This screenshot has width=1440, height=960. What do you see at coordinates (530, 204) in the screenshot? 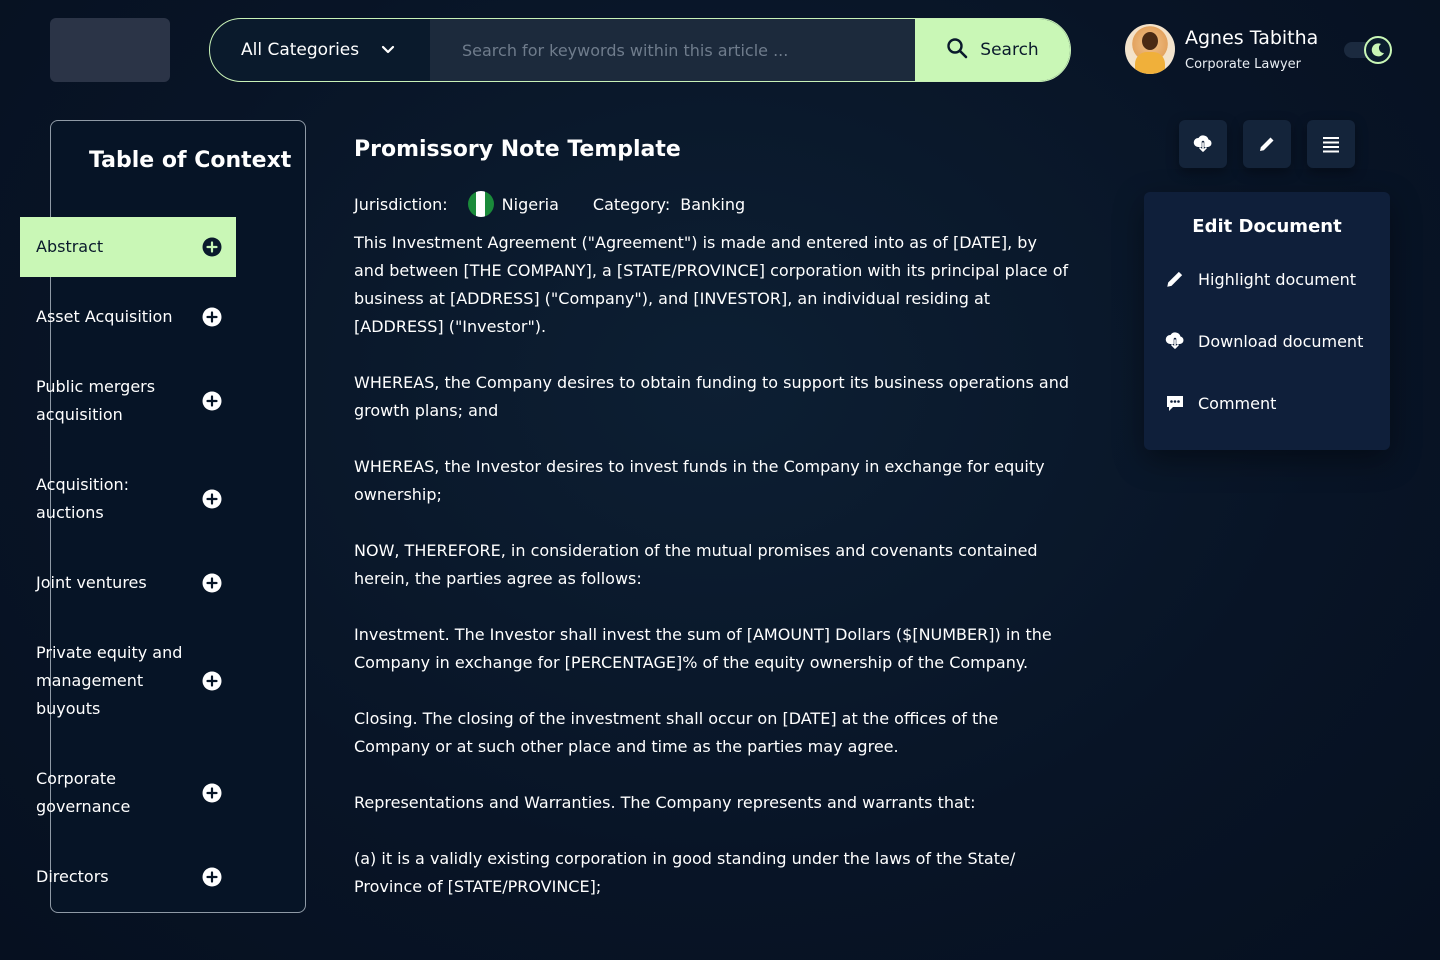
I see `jurisdiction-value: Nigeria` at bounding box center [530, 204].